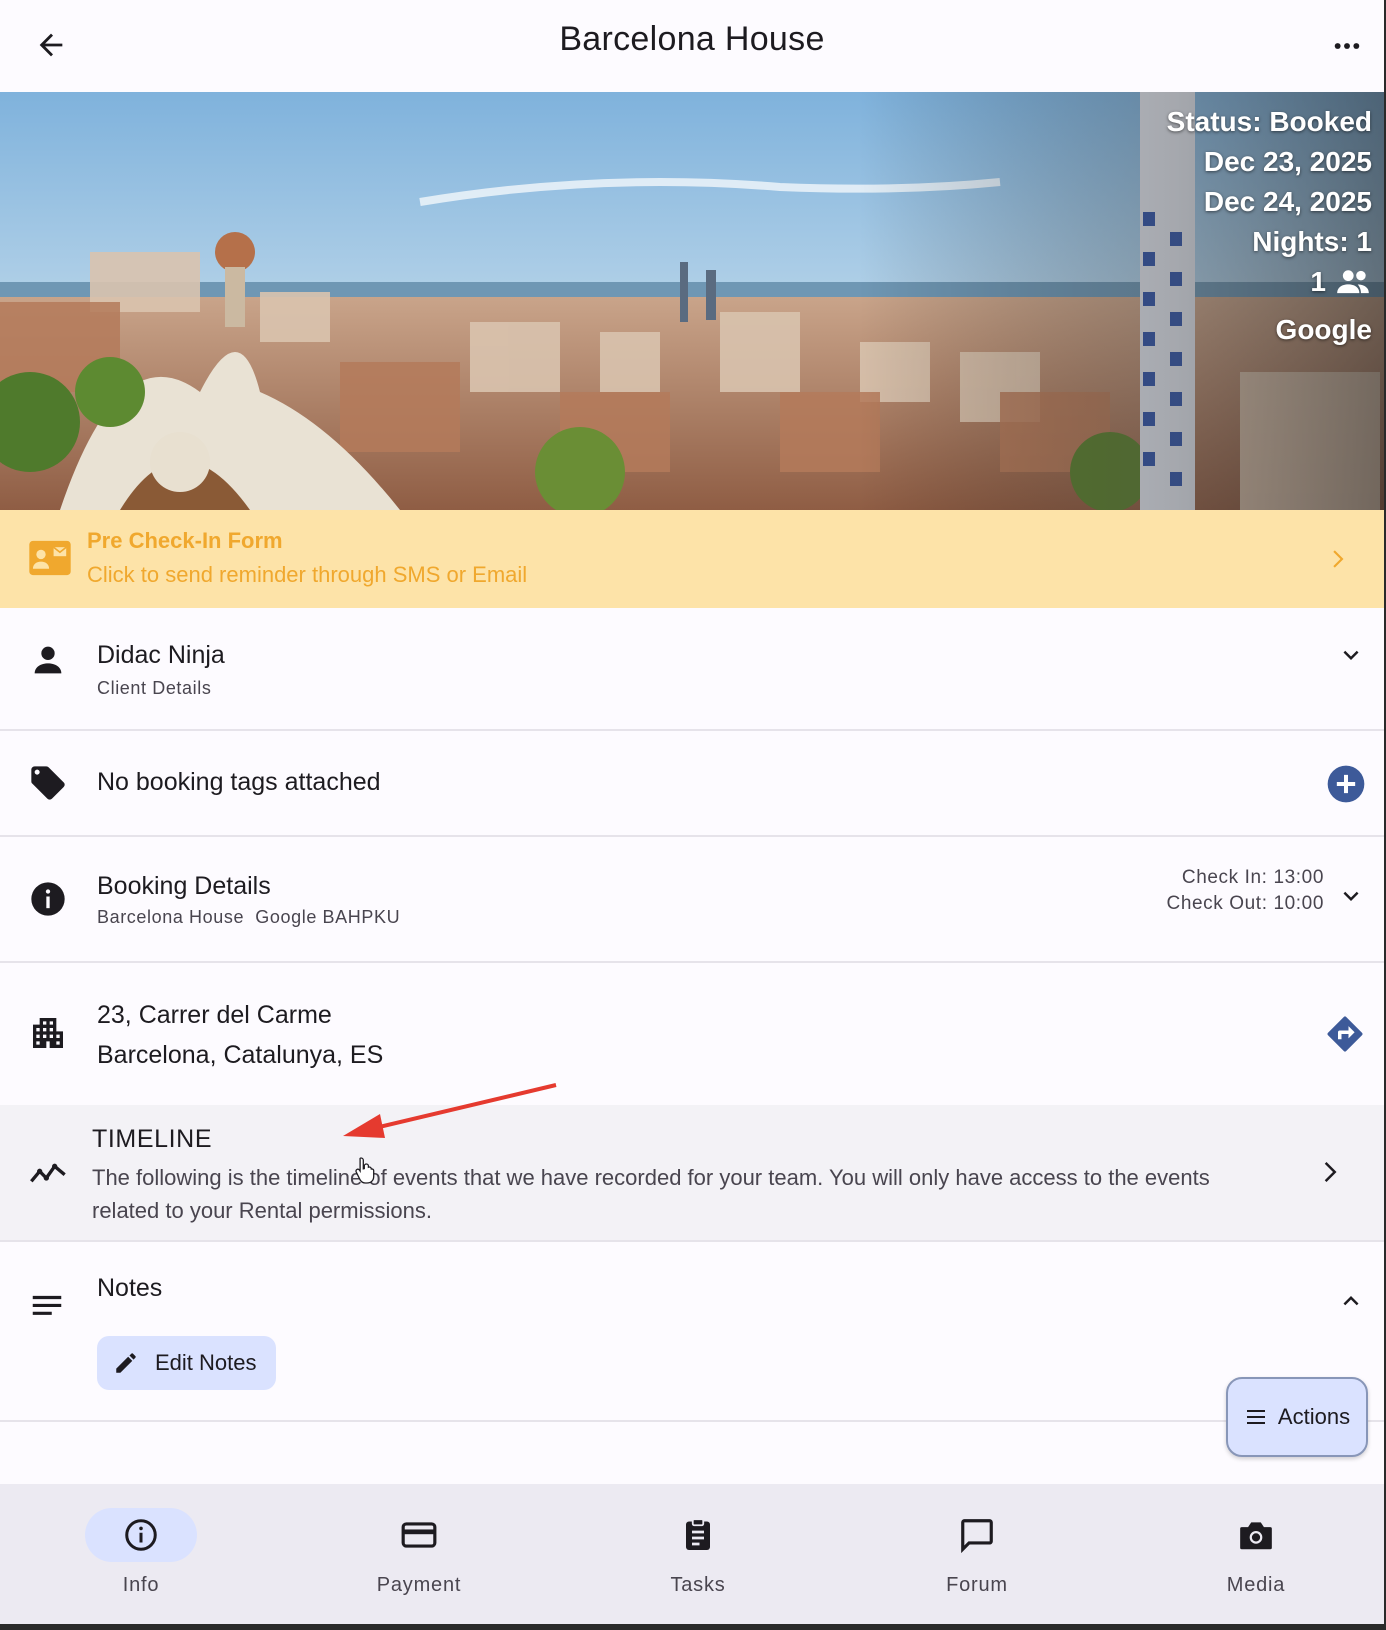  I want to click on nav-item-forum: Forum, so click(977, 1552).